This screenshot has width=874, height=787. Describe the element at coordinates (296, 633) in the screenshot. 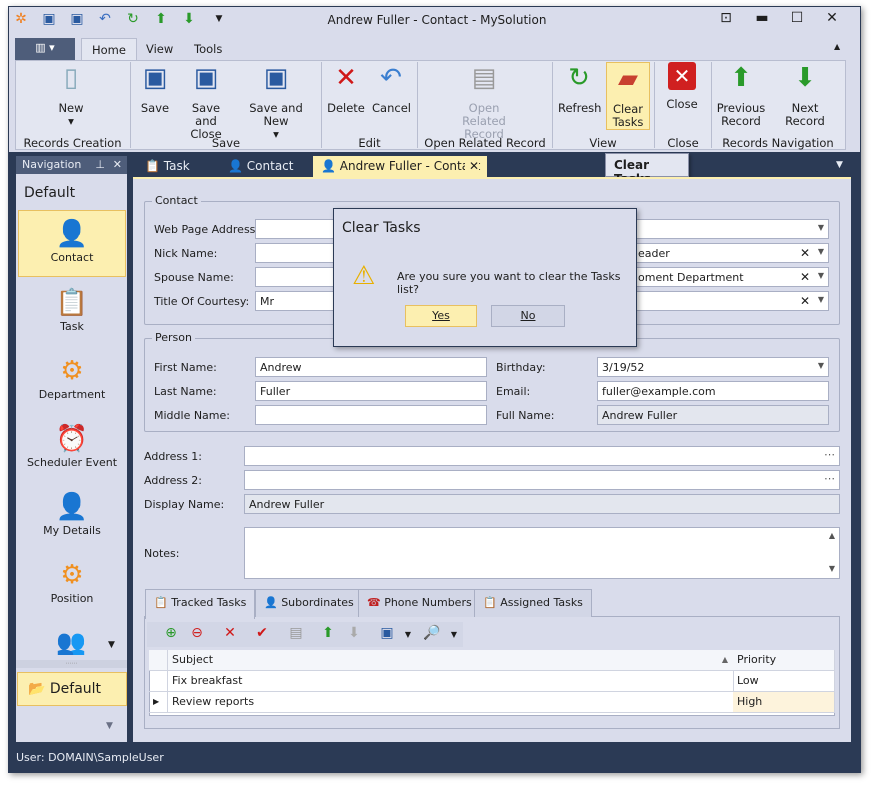

I see `related-record-icon: ▤` at that location.